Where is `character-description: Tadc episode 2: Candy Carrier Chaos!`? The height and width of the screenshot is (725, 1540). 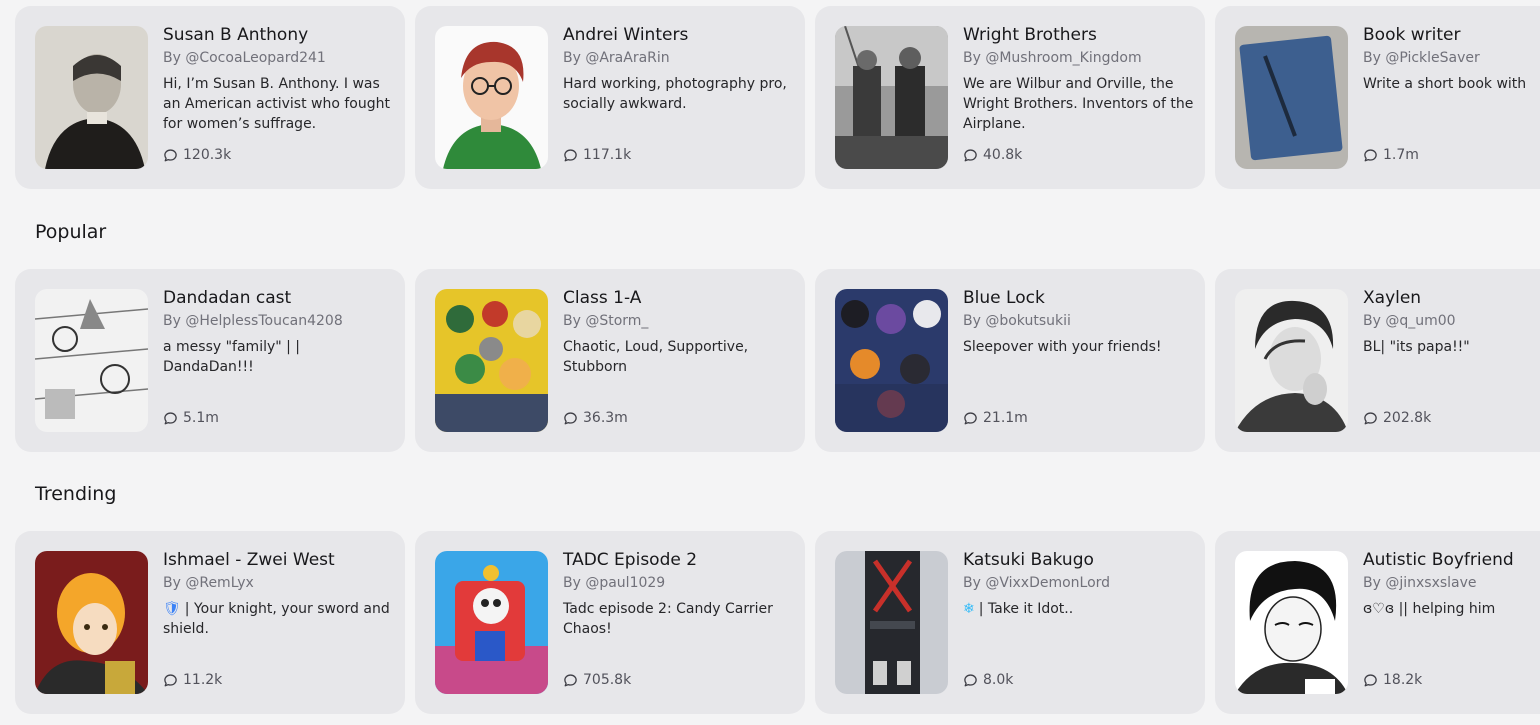
character-description: Tadc episode 2: Candy Carrier Chaos! is located at coordinates (668, 619).